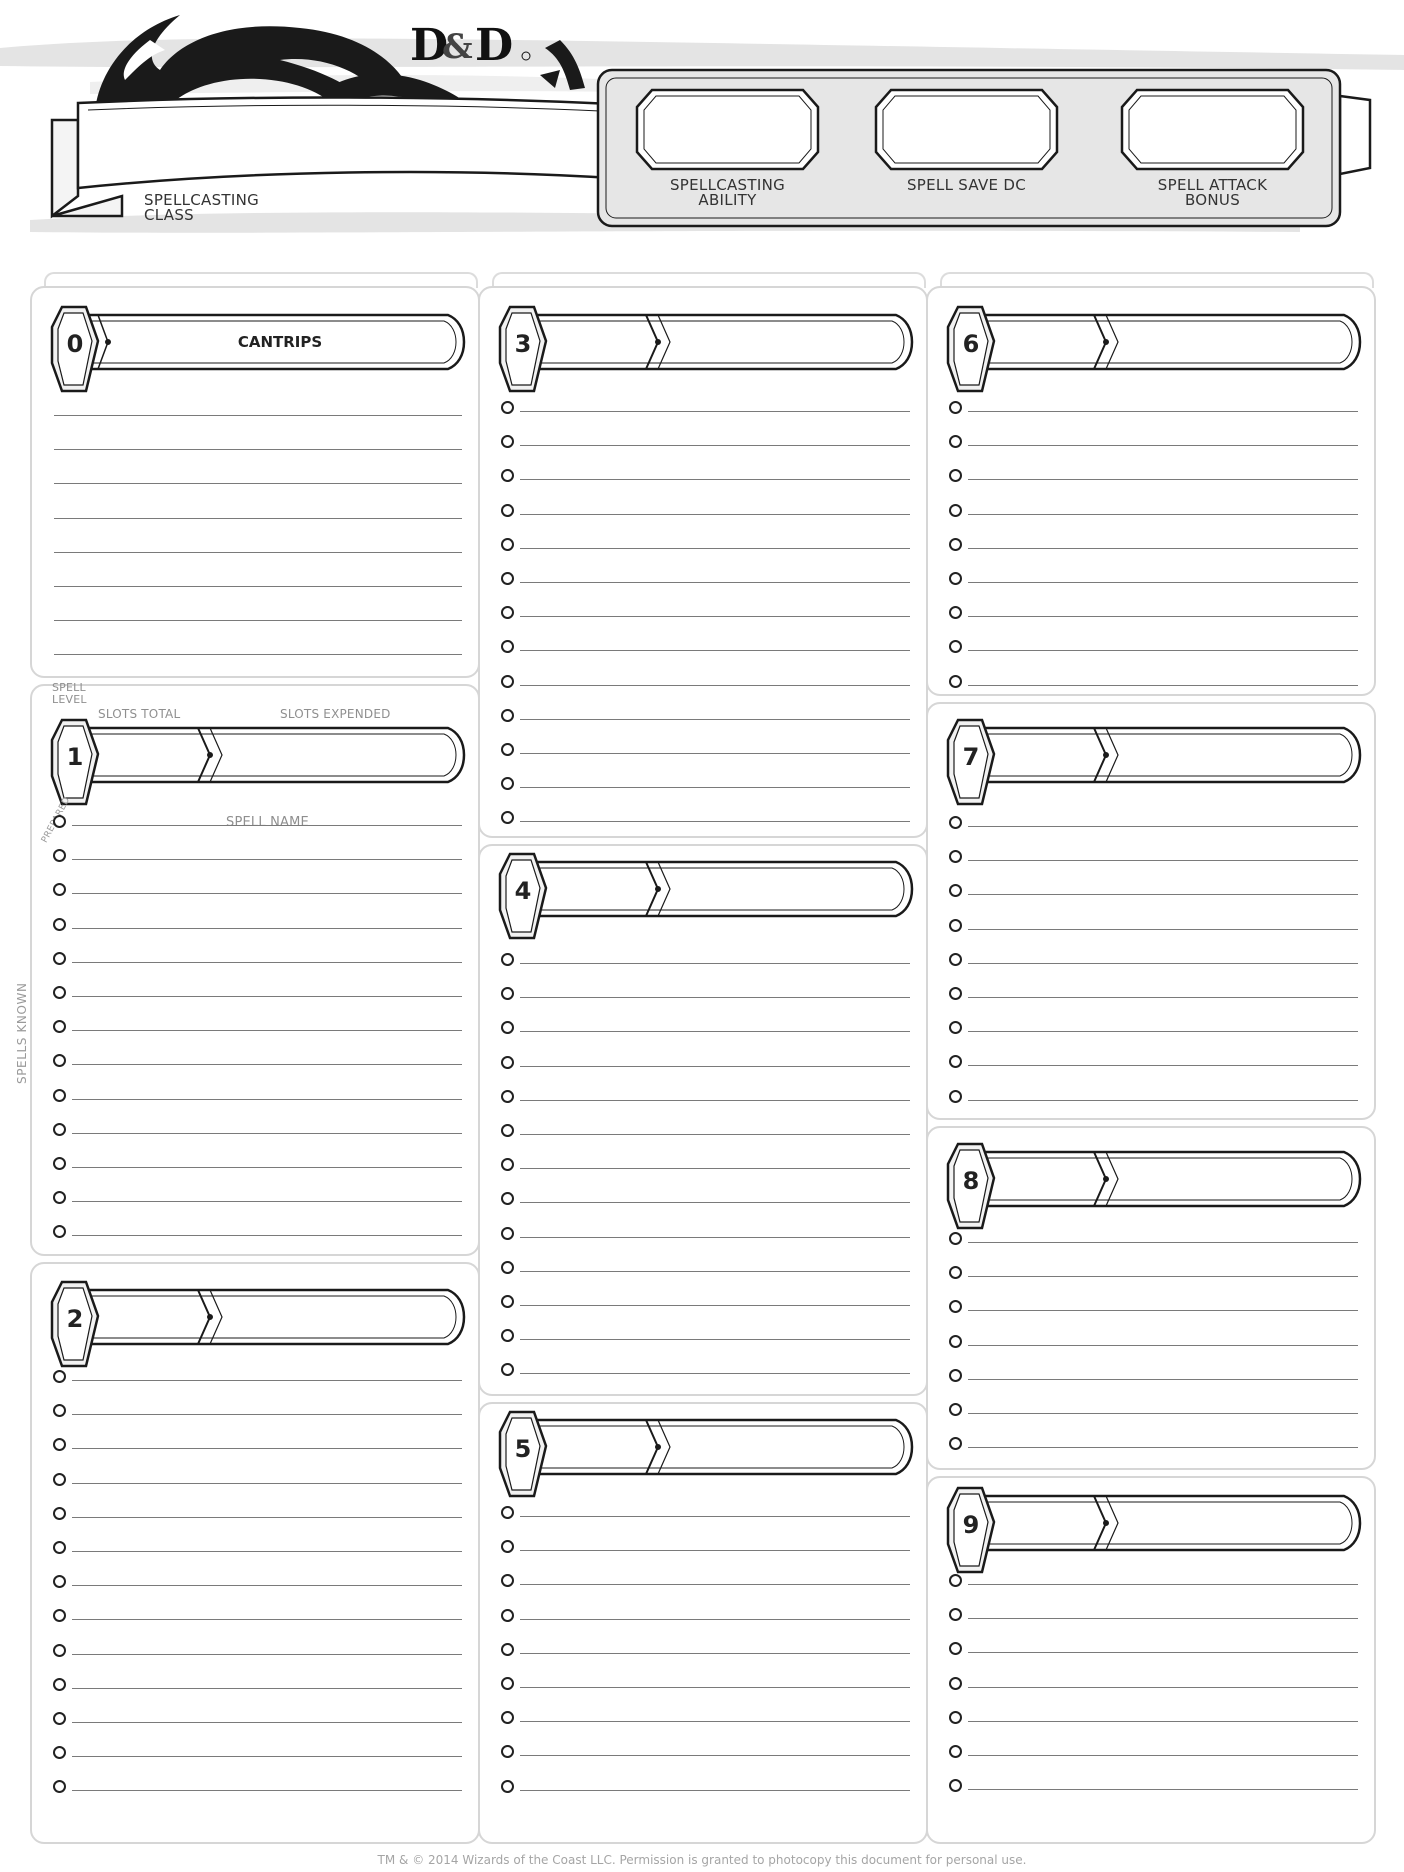 The image size is (1404, 1872). What do you see at coordinates (728, 130) in the screenshot?
I see `spellcasting-ability-input` at bounding box center [728, 130].